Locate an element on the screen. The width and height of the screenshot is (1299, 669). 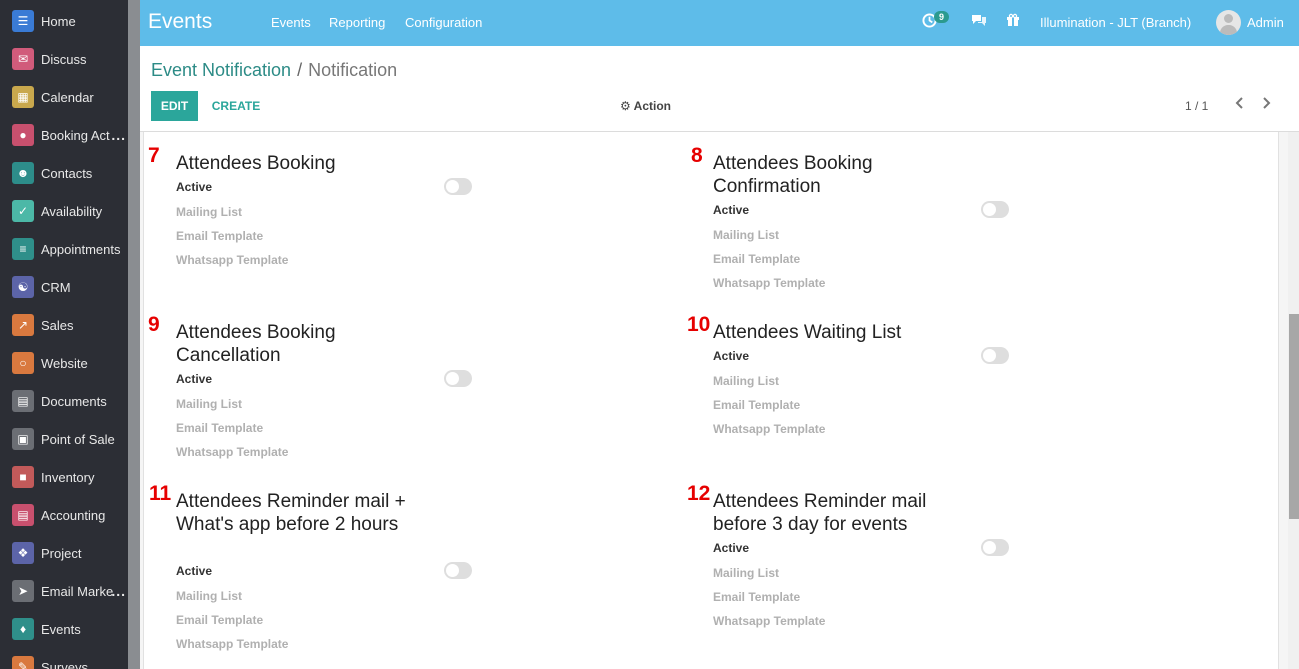
menu-reporting: Reporting is located at coordinates (357, 22).